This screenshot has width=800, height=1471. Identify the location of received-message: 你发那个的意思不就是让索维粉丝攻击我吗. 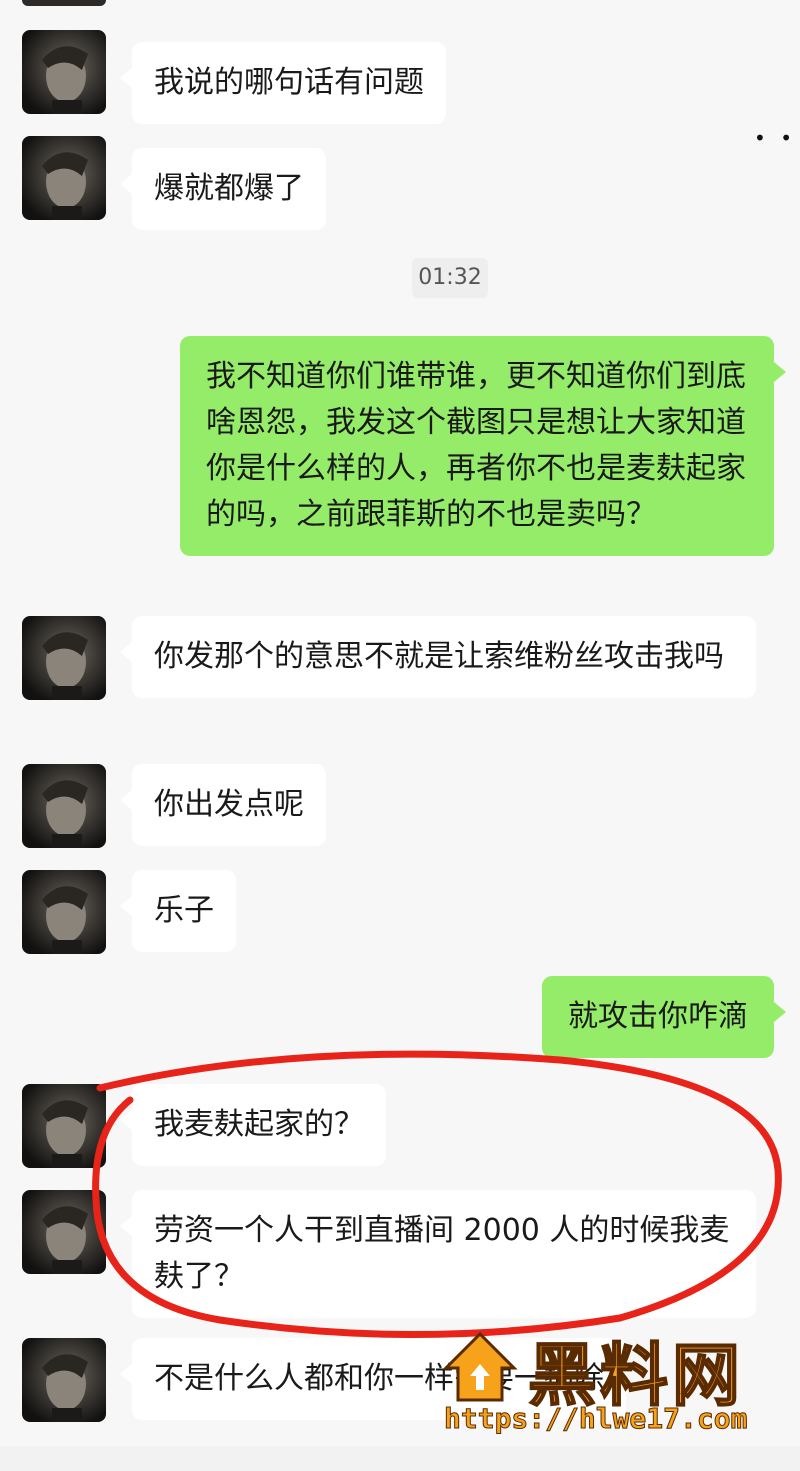
(438, 657).